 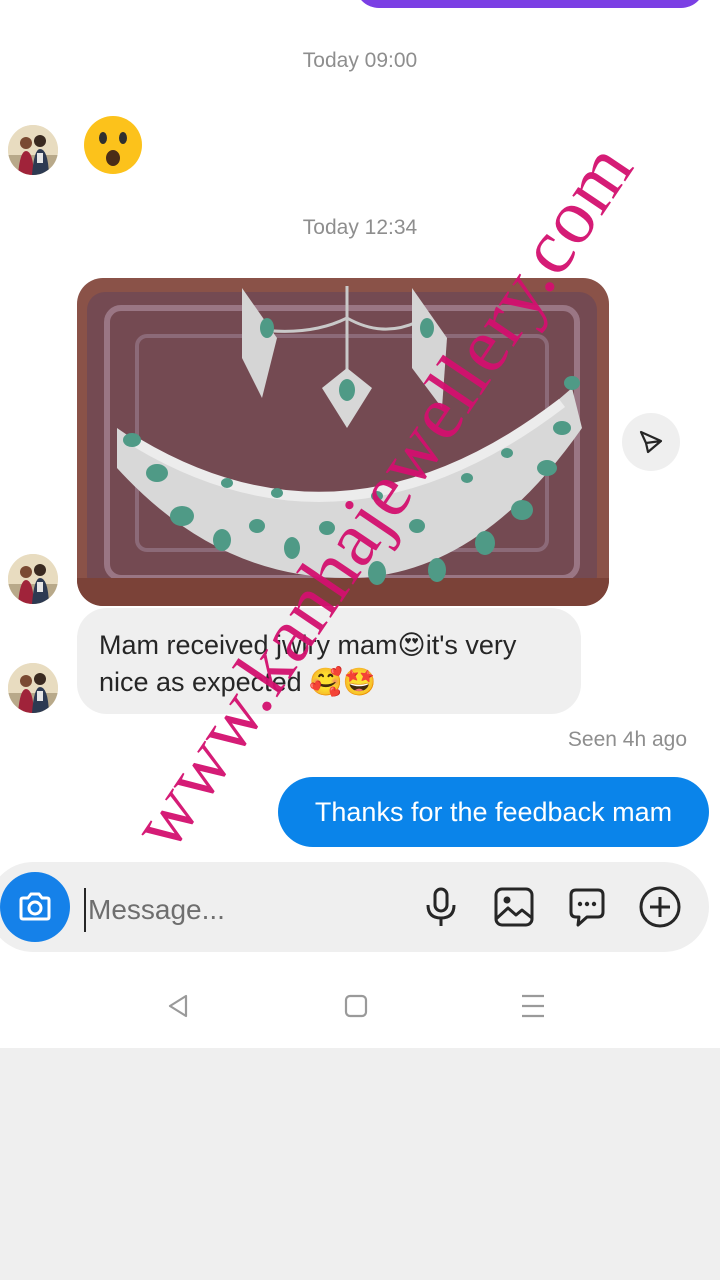 What do you see at coordinates (533, 1006) in the screenshot?
I see `menu-lines-icon` at bounding box center [533, 1006].